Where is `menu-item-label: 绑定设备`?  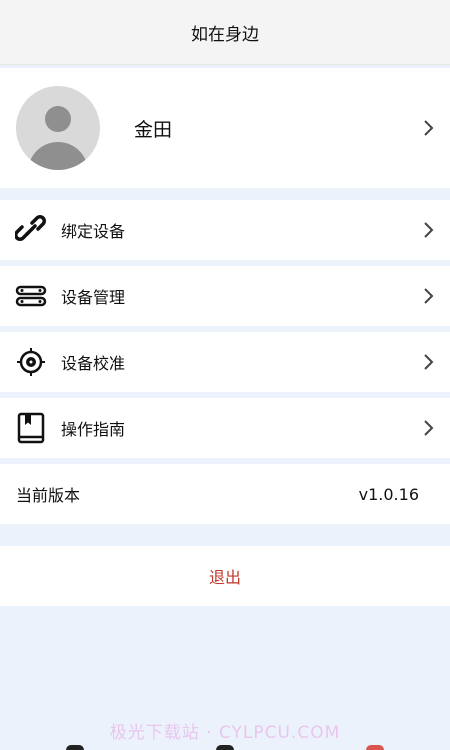 menu-item-label: 绑定设备 is located at coordinates (93, 231).